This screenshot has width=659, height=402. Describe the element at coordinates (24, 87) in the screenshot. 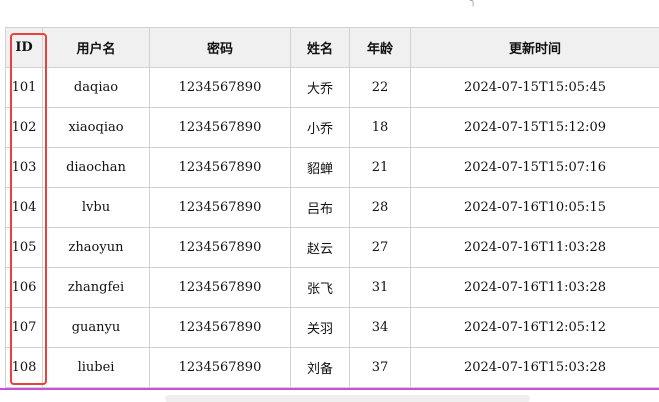

I see `cell-id: 101` at that location.